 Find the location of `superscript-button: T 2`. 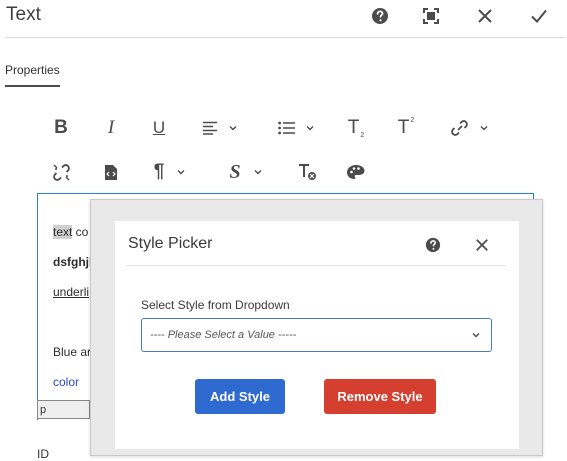

superscript-button: T 2 is located at coordinates (406, 128).